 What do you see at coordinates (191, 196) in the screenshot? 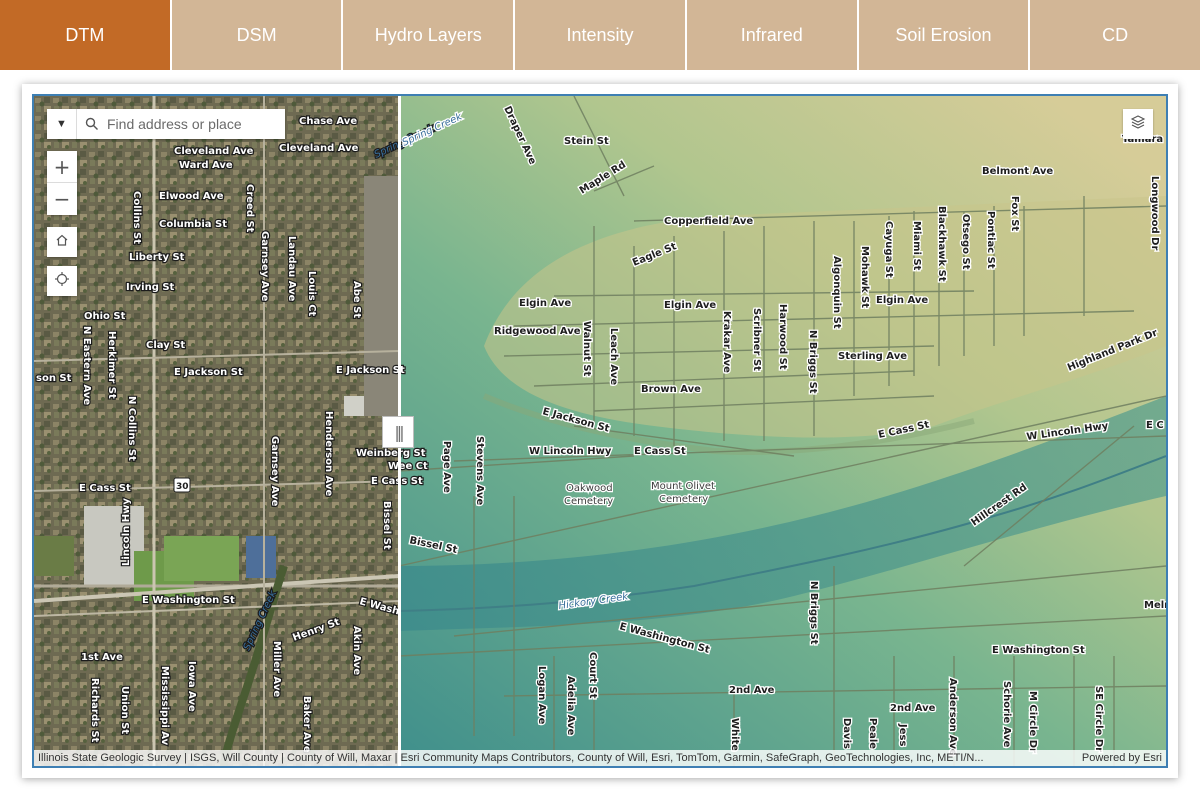
I see `map-label: Elwood Ave` at bounding box center [191, 196].